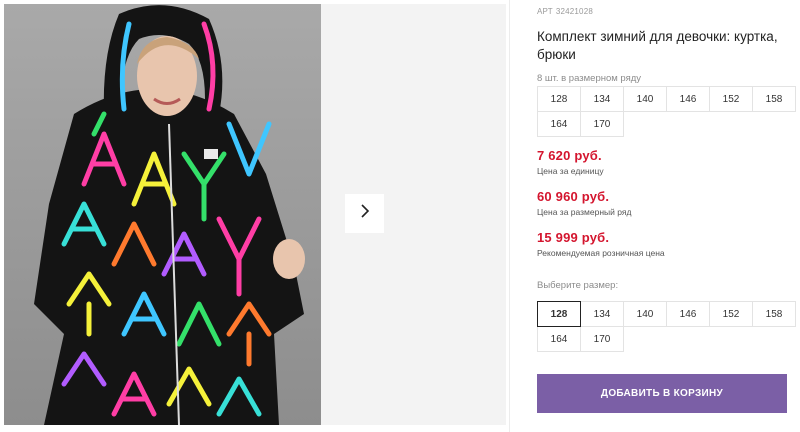 The width and height of the screenshot is (800, 432). What do you see at coordinates (589, 78) in the screenshot?
I see `size-range-caption: 8 шт. в размерном ряду` at bounding box center [589, 78].